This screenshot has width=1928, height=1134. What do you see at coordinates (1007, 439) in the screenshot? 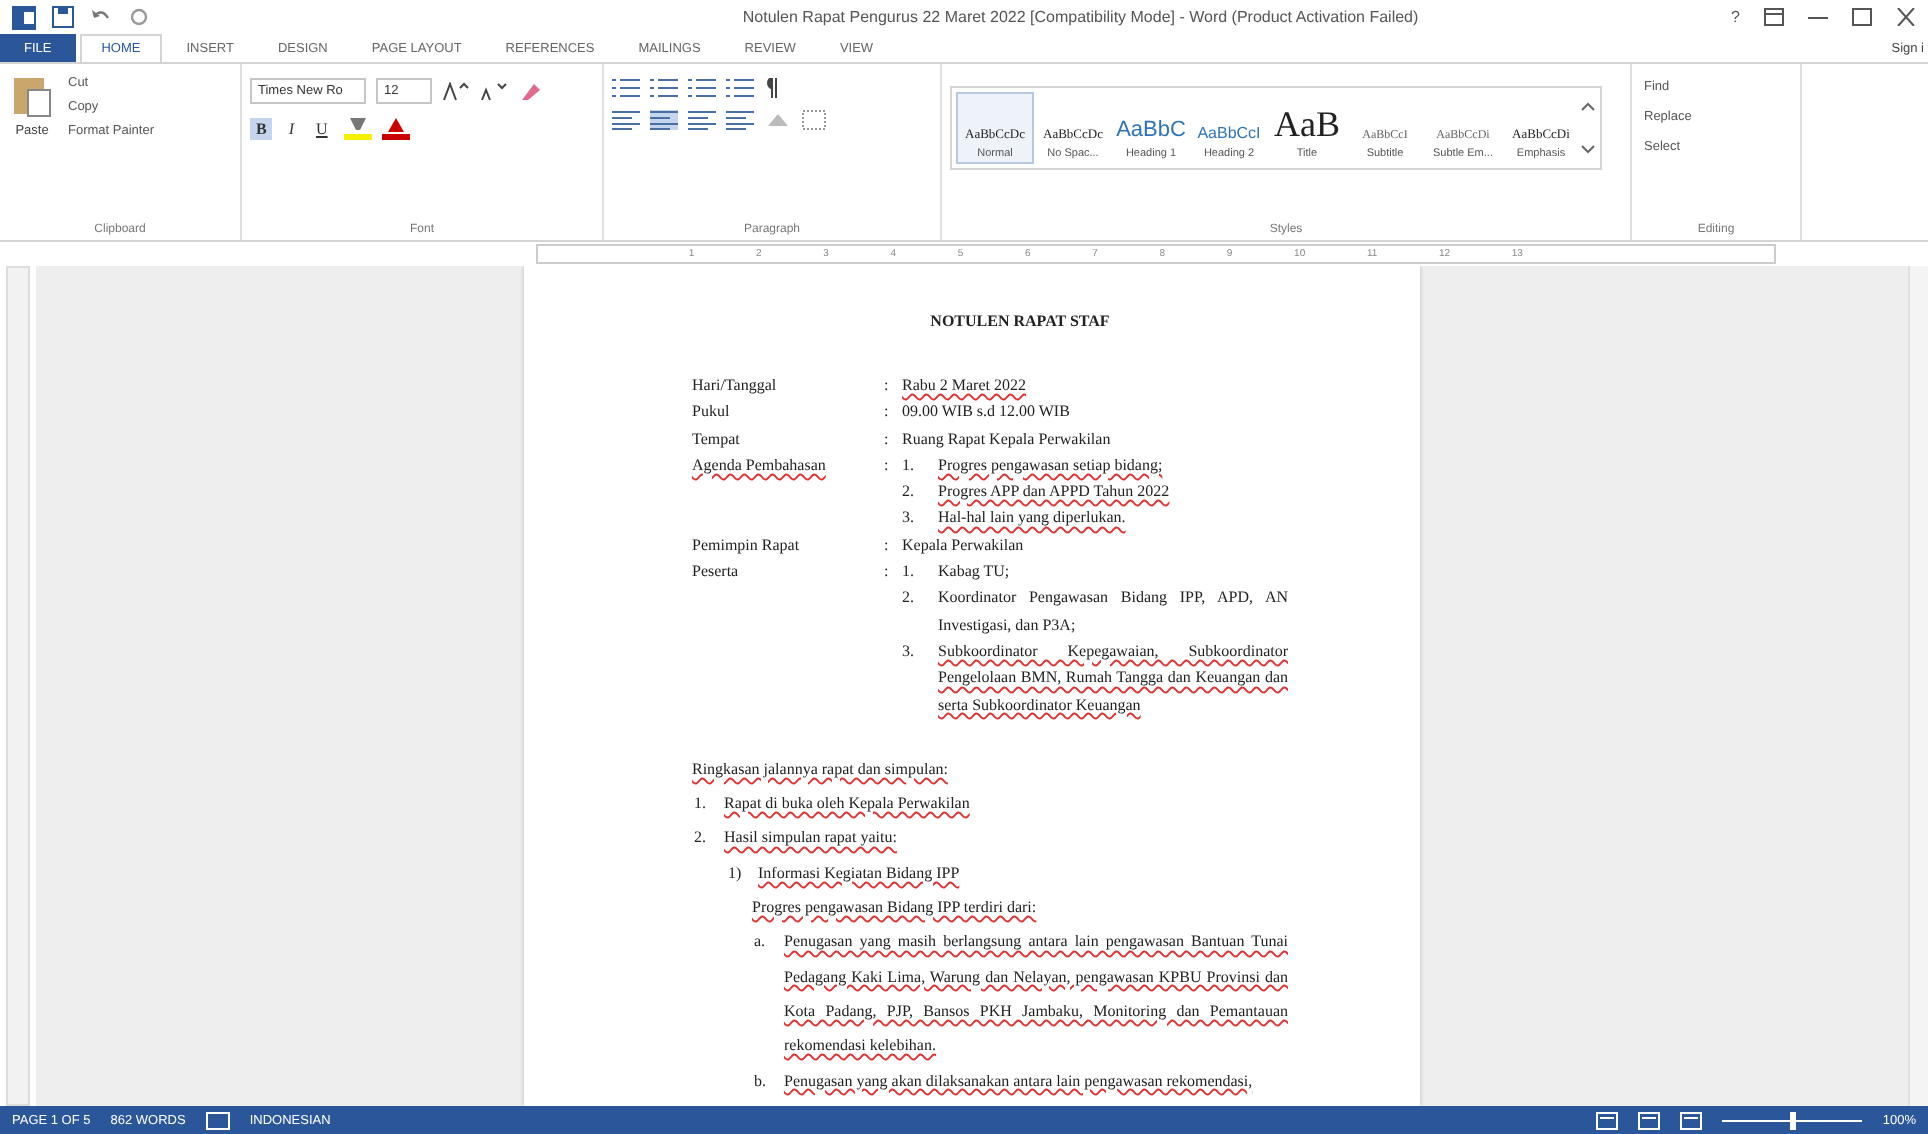
I see `field-value: Ruang Rapat Kepala Perwakilan` at bounding box center [1007, 439].